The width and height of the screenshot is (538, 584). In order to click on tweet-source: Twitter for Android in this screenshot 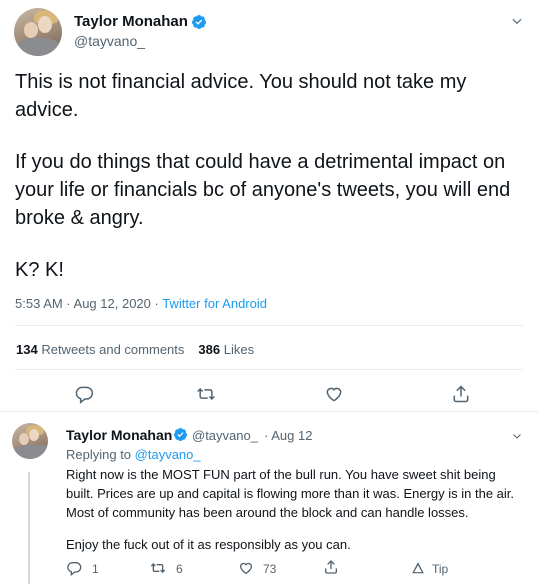, I will do `click(214, 303)`.